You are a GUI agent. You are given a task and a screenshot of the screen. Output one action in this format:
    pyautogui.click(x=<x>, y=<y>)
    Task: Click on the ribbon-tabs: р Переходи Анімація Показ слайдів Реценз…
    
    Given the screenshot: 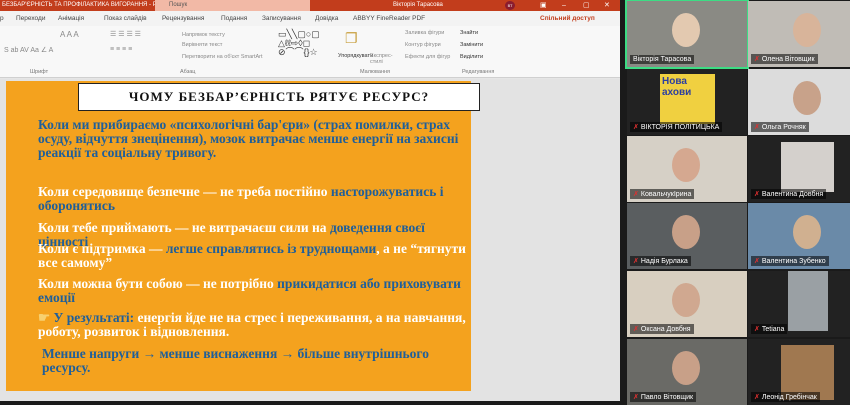 What is the action you would take?
    pyautogui.click(x=310, y=18)
    